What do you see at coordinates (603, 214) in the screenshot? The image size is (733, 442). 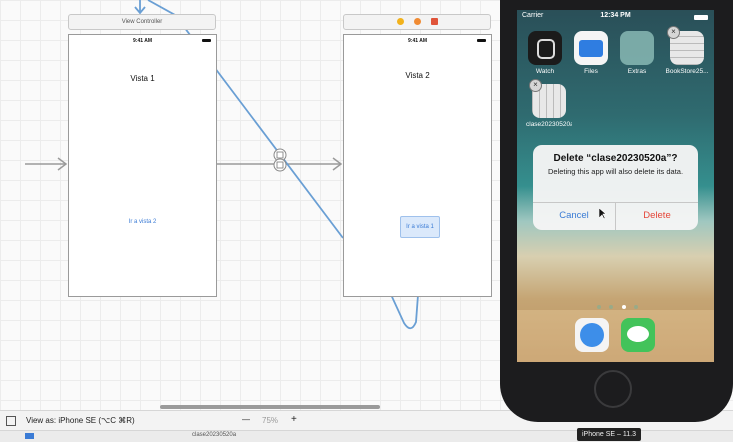 I see `cursor-icon` at bounding box center [603, 214].